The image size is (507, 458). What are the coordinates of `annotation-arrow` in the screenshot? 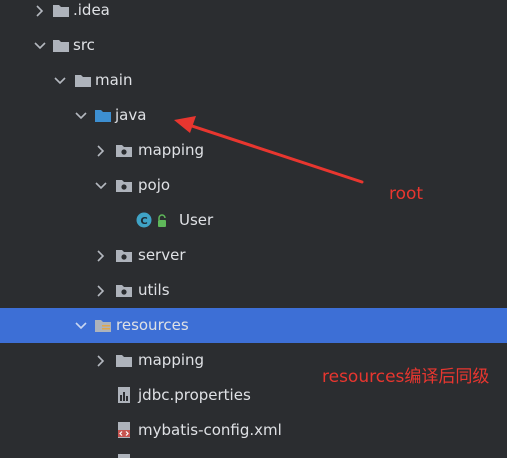 It's located at (269, 150).